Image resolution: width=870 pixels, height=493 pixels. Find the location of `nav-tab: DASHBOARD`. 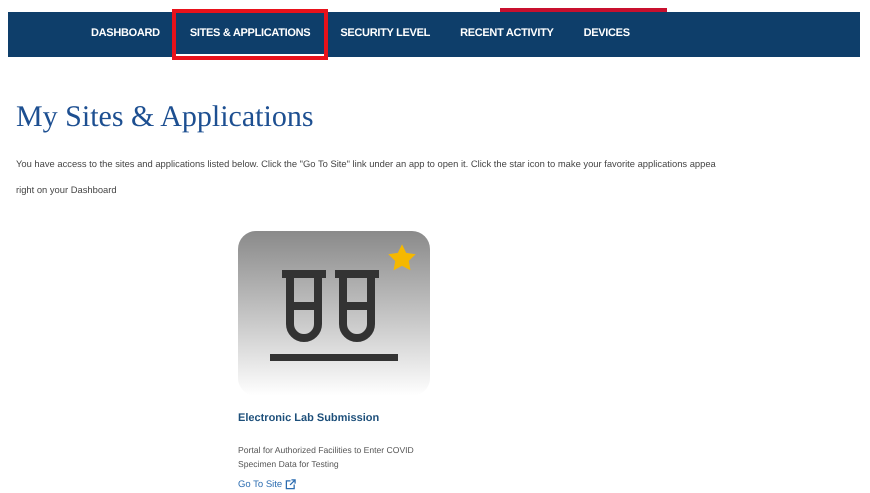

nav-tab: DASHBOARD is located at coordinates (125, 34).